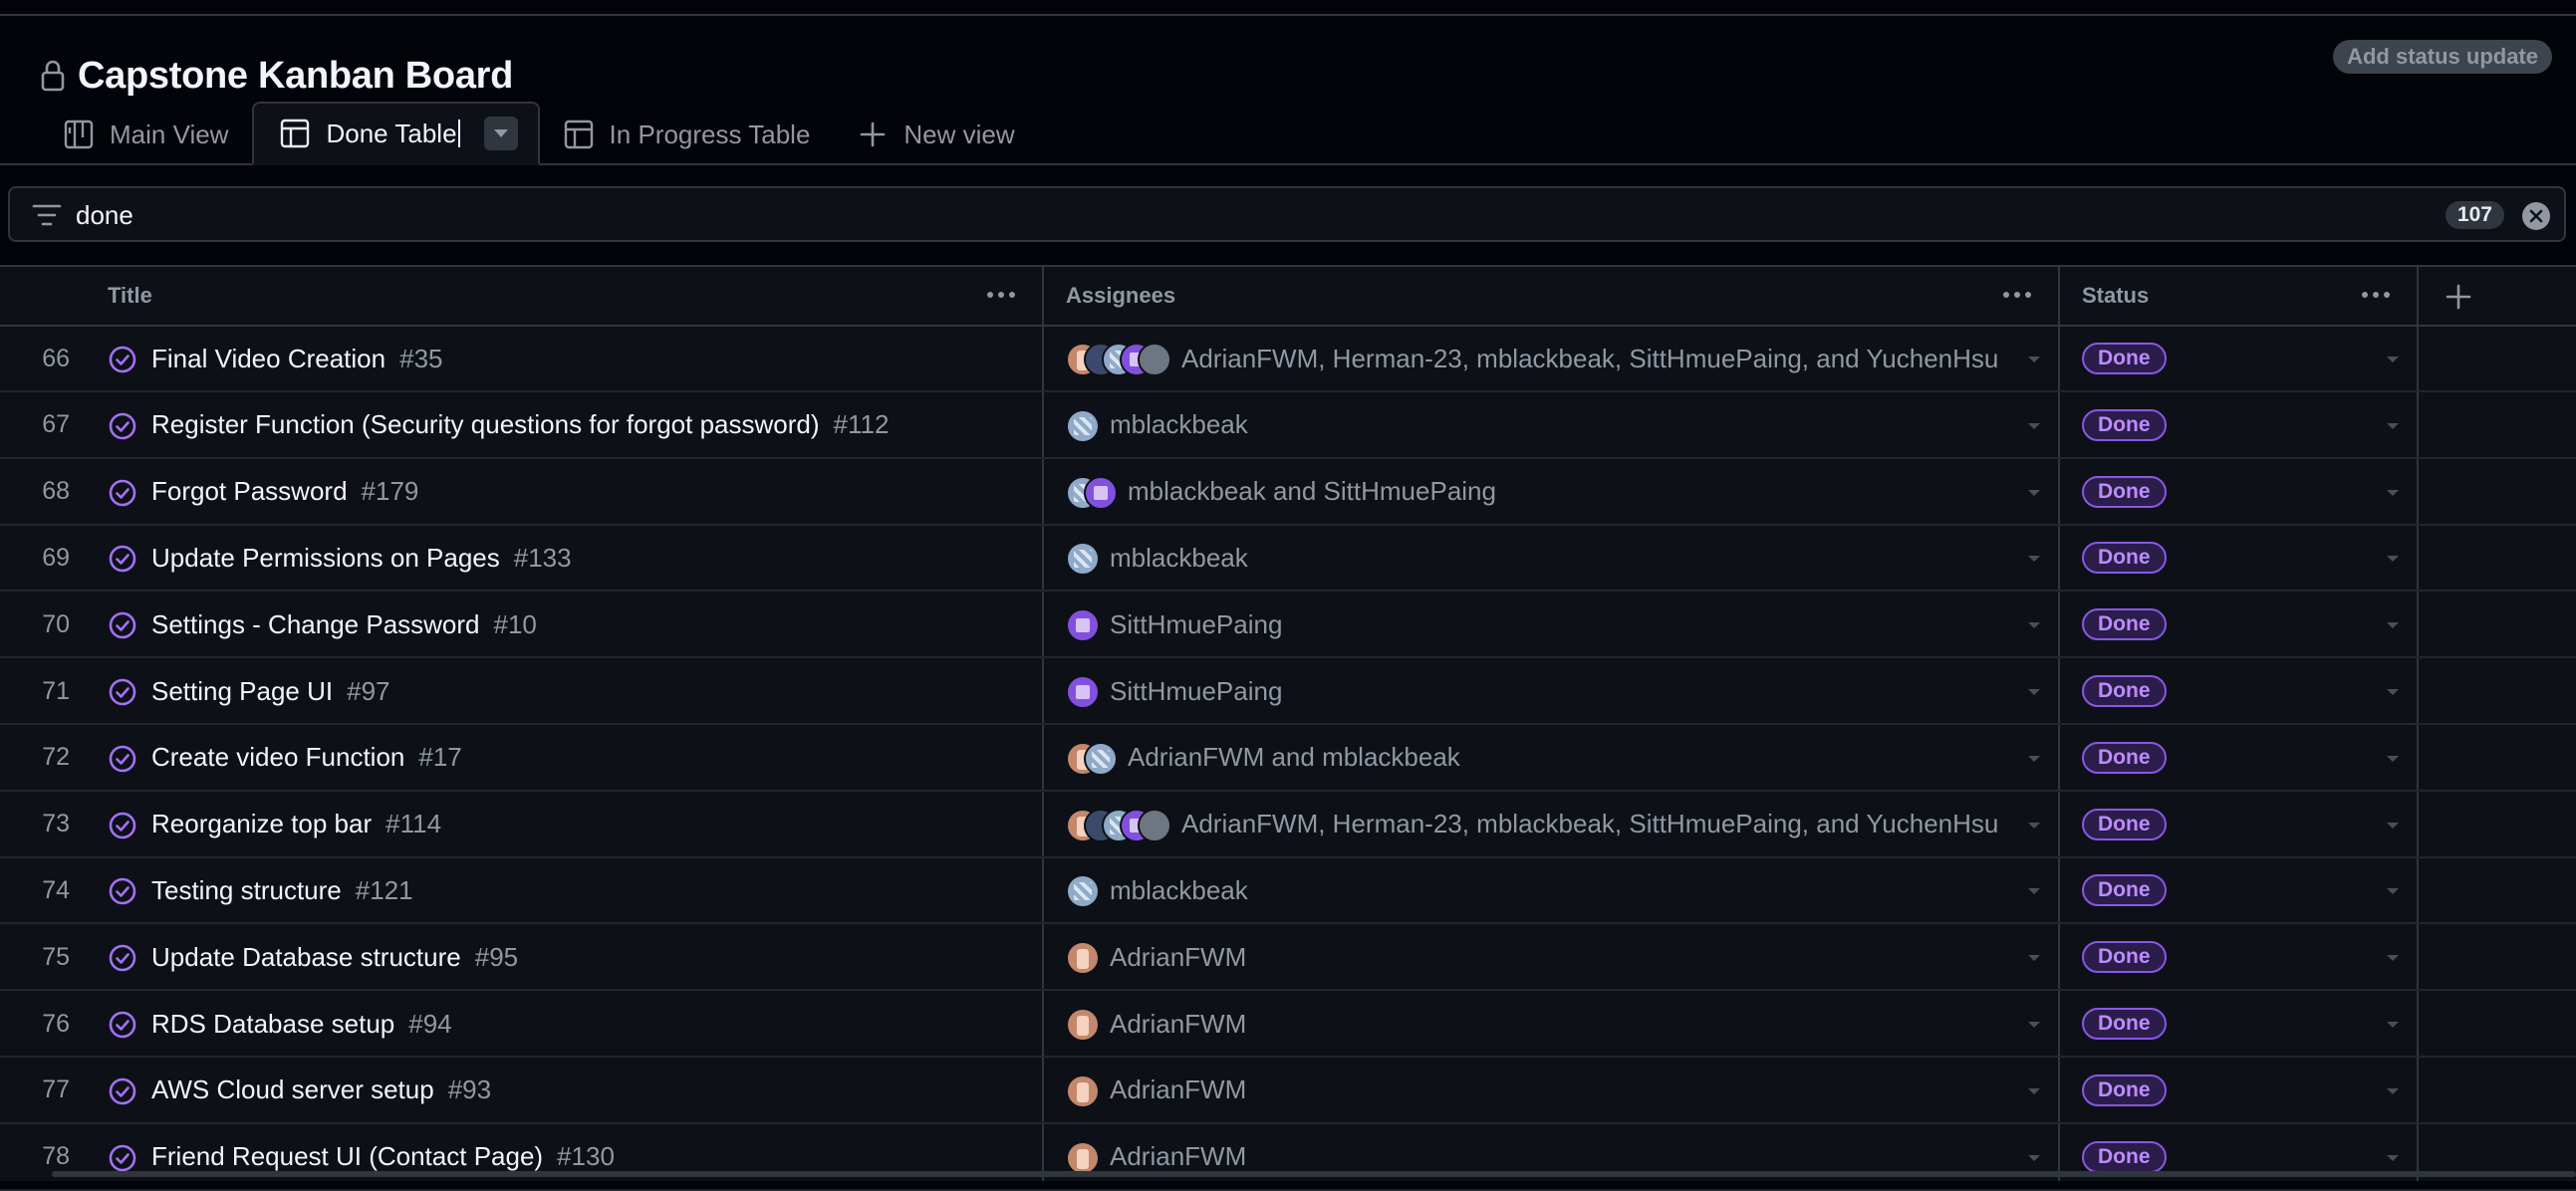 The image size is (2576, 1191). I want to click on column-header-title: Title, so click(575, 296).